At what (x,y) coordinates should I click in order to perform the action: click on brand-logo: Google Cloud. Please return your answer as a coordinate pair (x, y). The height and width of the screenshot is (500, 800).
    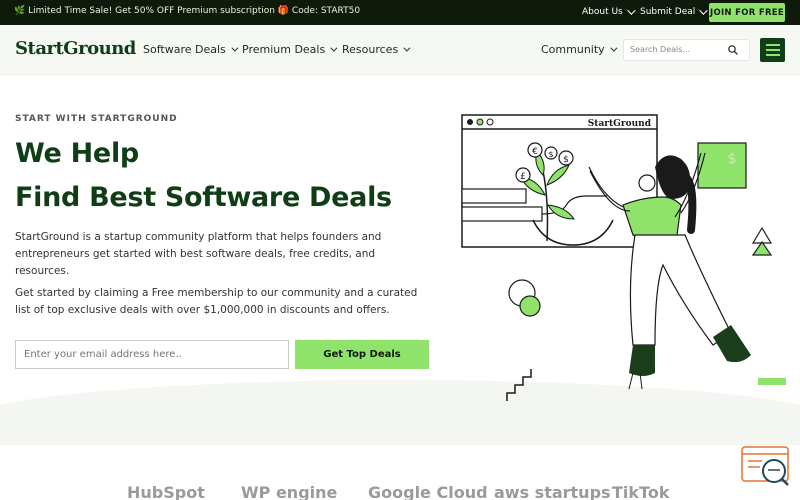
    Looking at the image, I should click on (428, 491).